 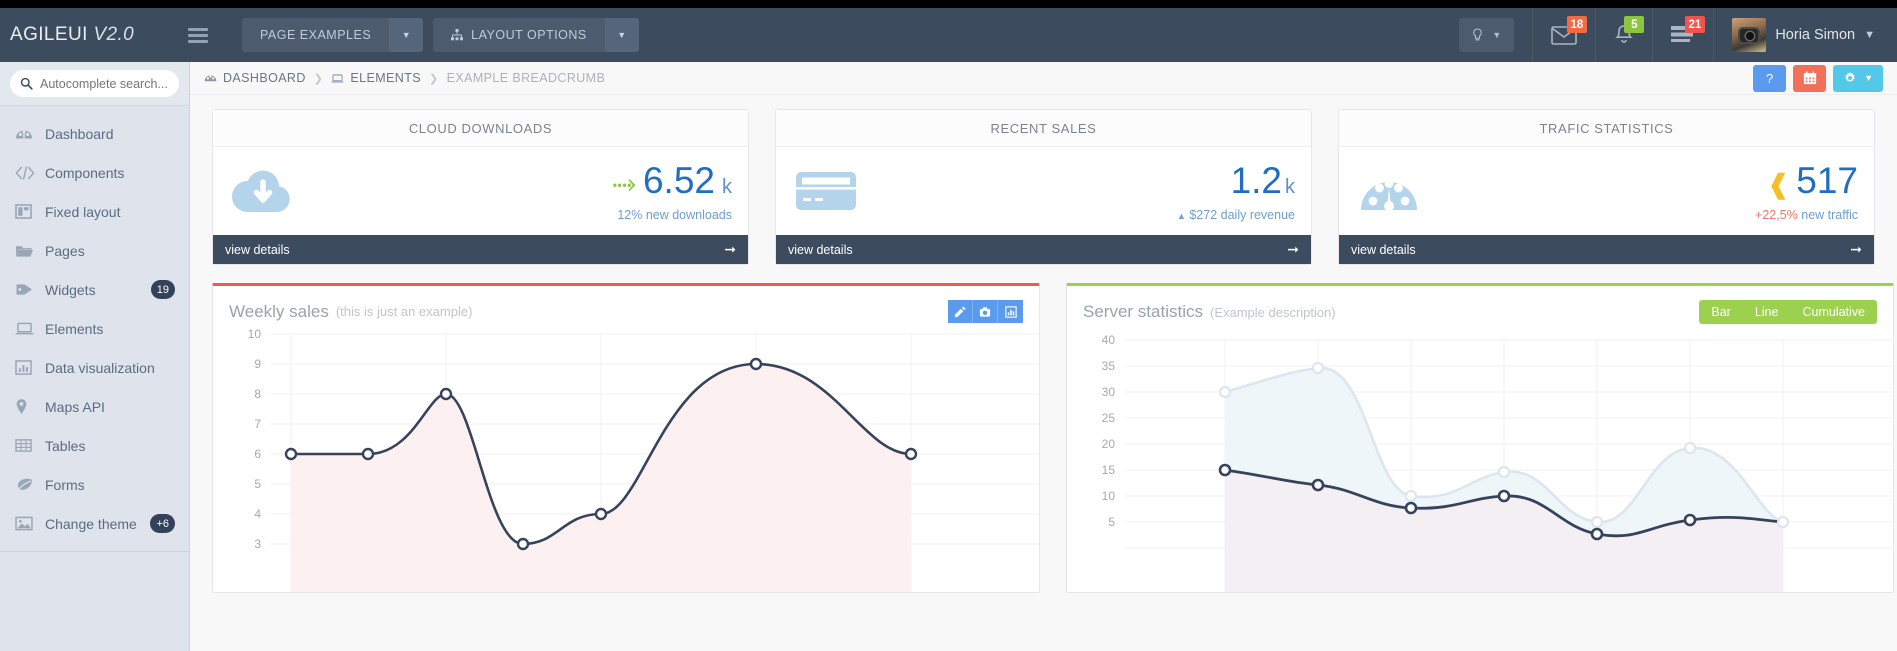 I want to click on card-value: 6.52, so click(x=678, y=180).